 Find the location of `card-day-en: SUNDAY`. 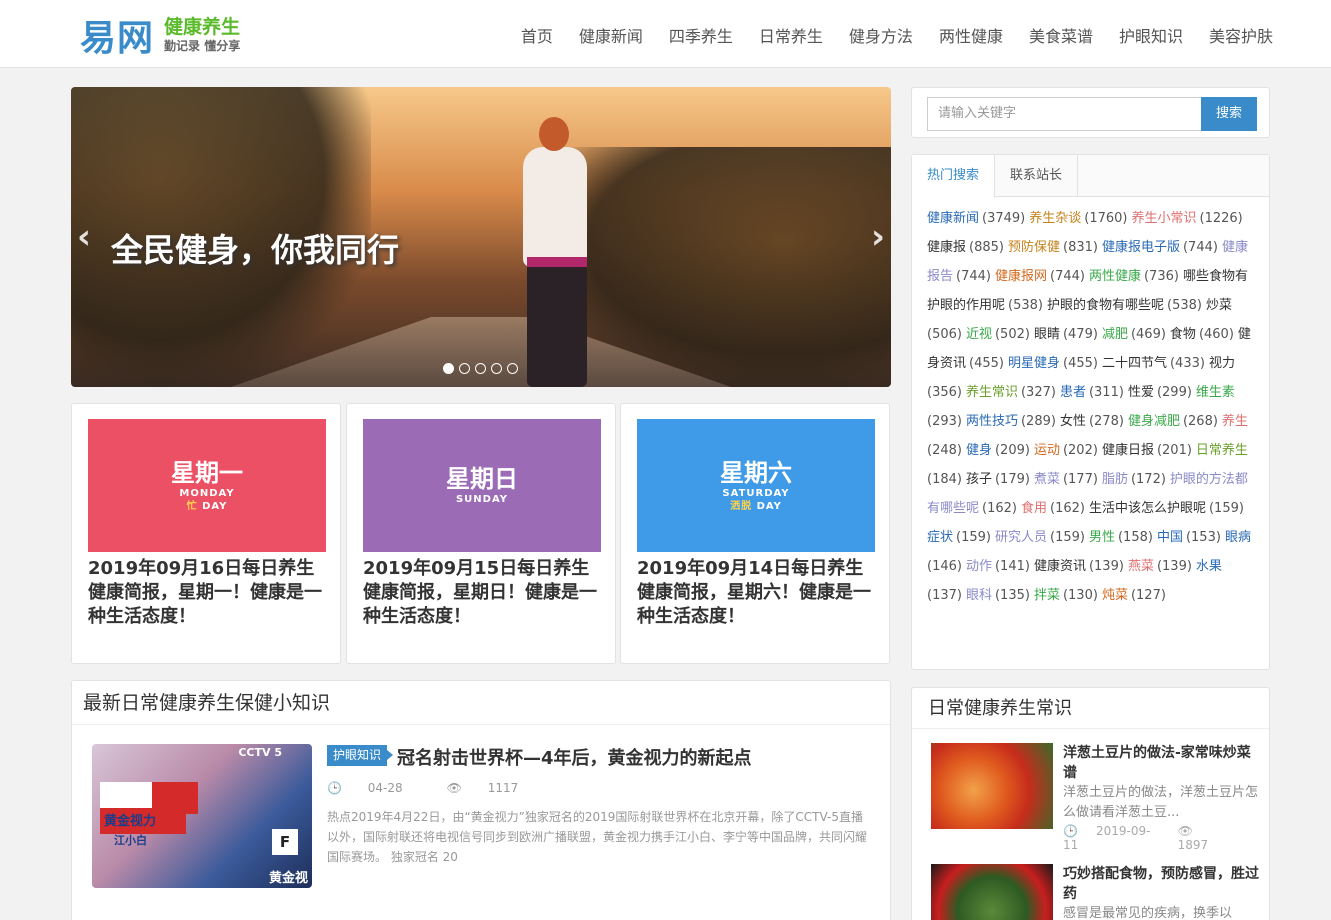

card-day-en: SUNDAY is located at coordinates (481, 499).